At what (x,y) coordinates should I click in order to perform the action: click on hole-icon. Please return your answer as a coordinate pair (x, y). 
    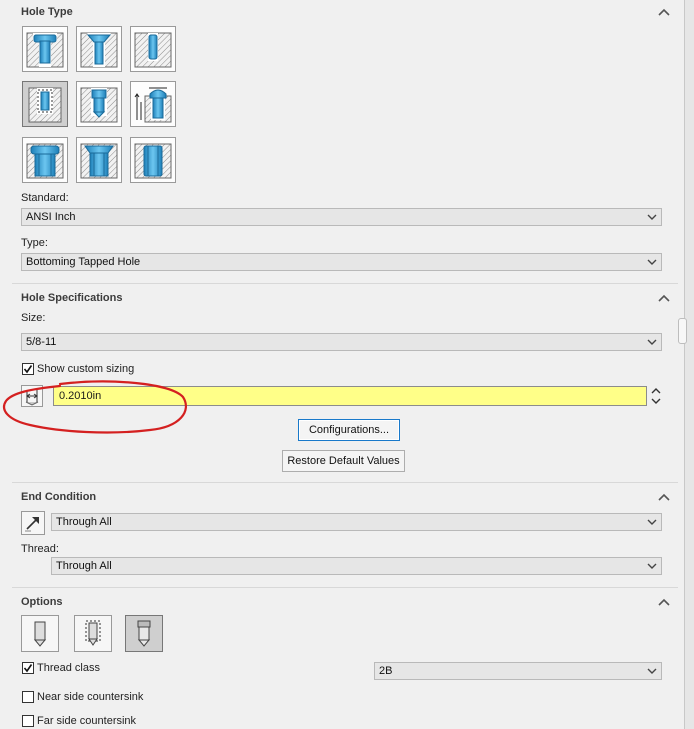
    Looking at the image, I should click on (153, 49).